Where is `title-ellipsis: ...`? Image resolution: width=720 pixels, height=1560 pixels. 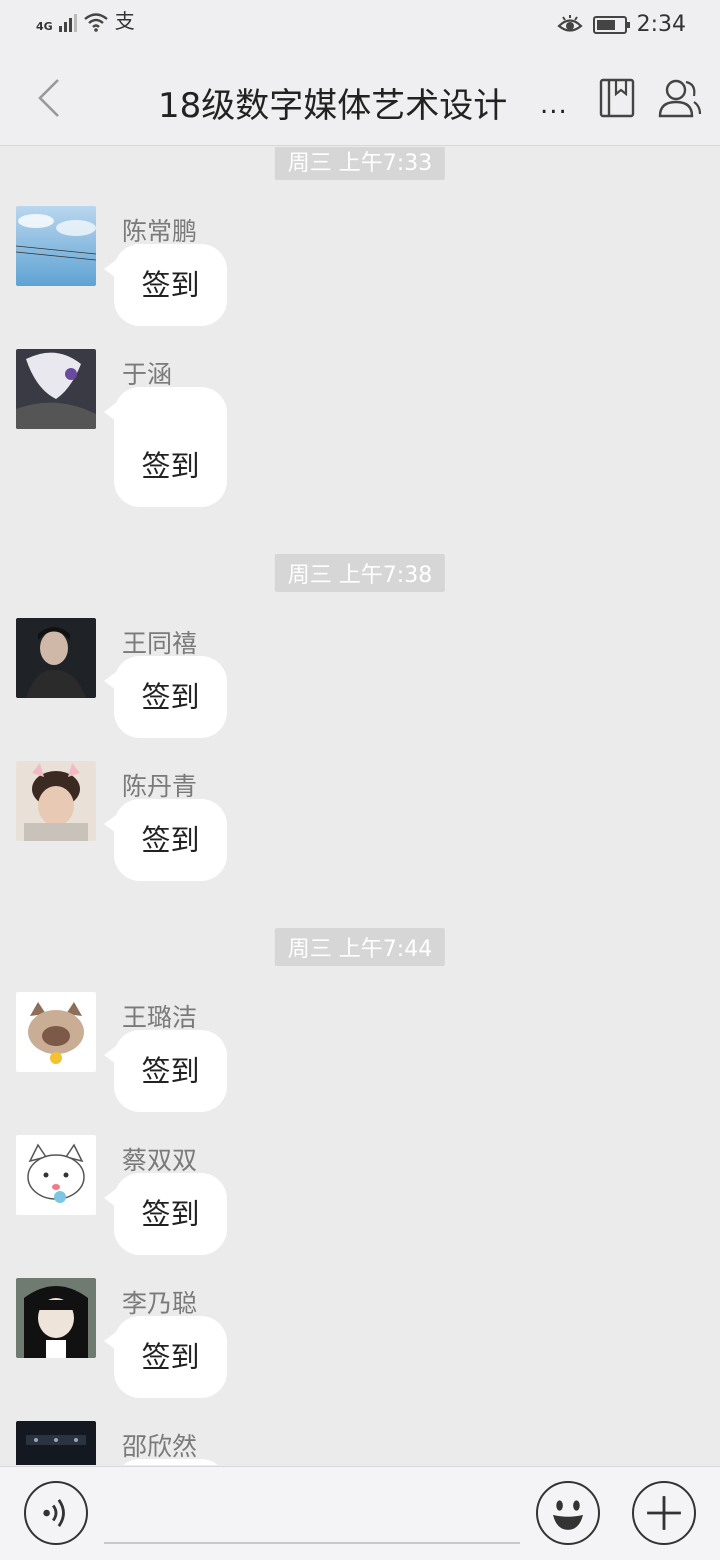 title-ellipsis: ... is located at coordinates (554, 105).